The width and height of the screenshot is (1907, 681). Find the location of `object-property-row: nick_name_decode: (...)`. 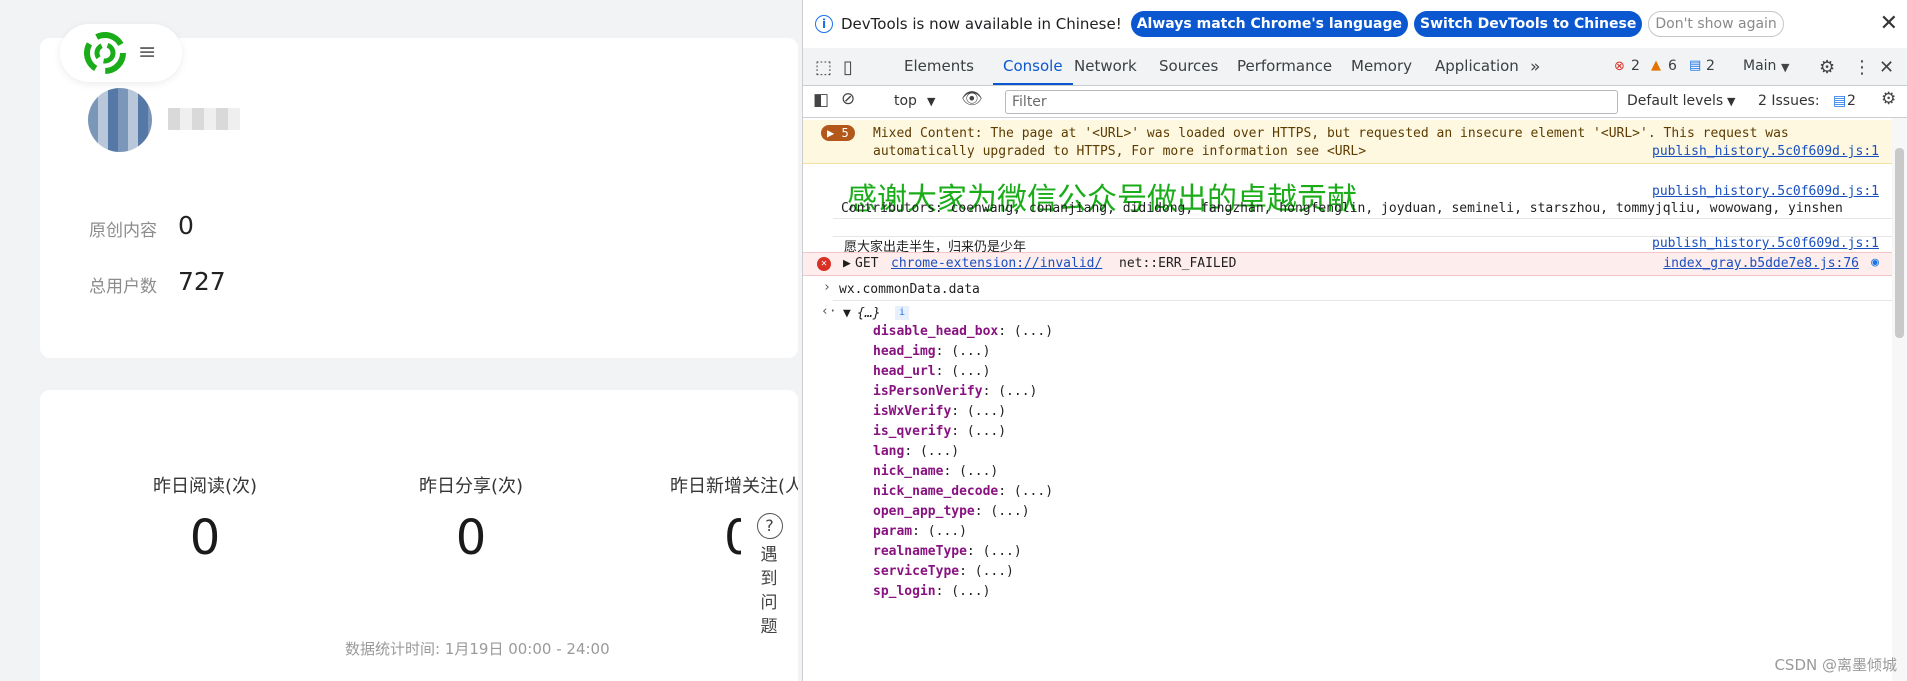

object-property-row: nick_name_decode: (...) is located at coordinates (963, 491).